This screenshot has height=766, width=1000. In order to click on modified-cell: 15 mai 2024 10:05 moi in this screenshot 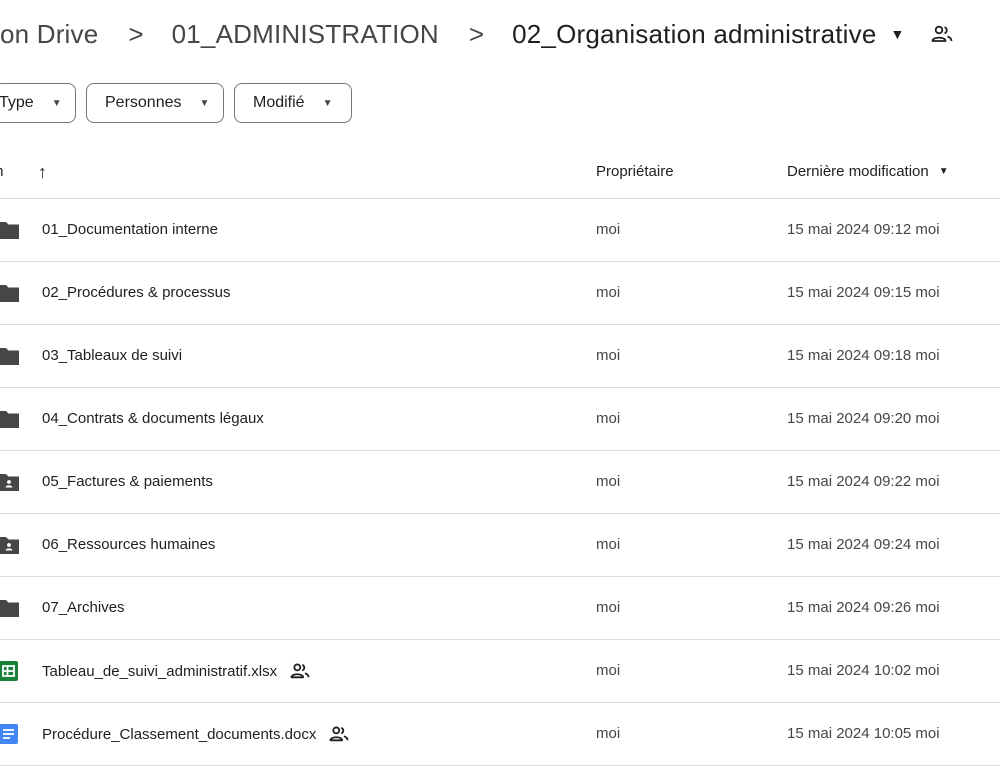, I will do `click(863, 733)`.